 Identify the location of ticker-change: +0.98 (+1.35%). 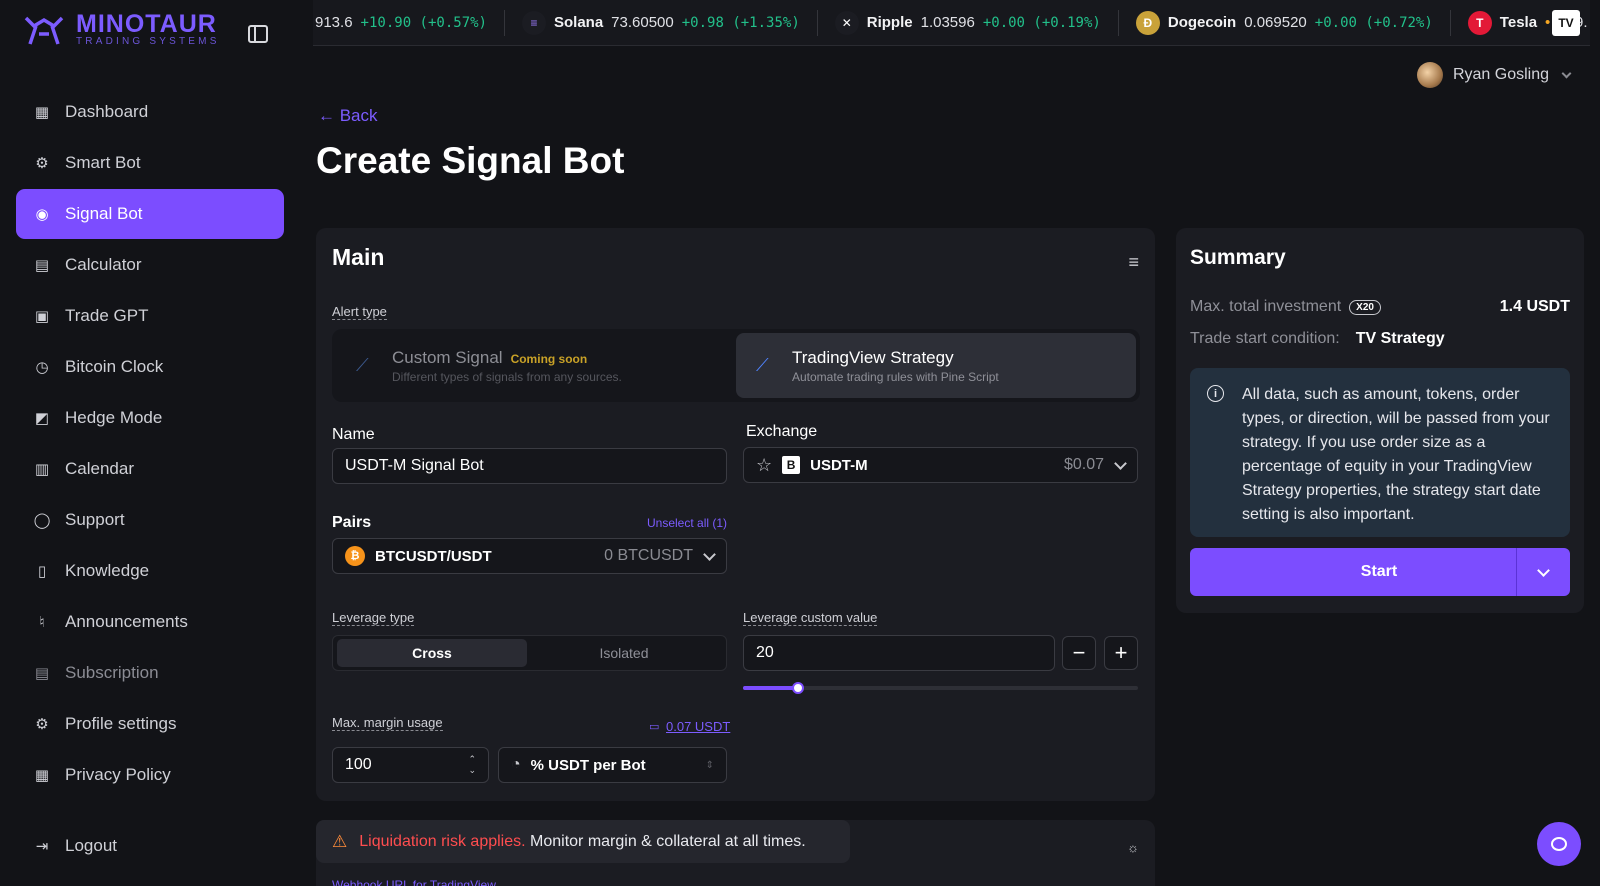
(740, 22).